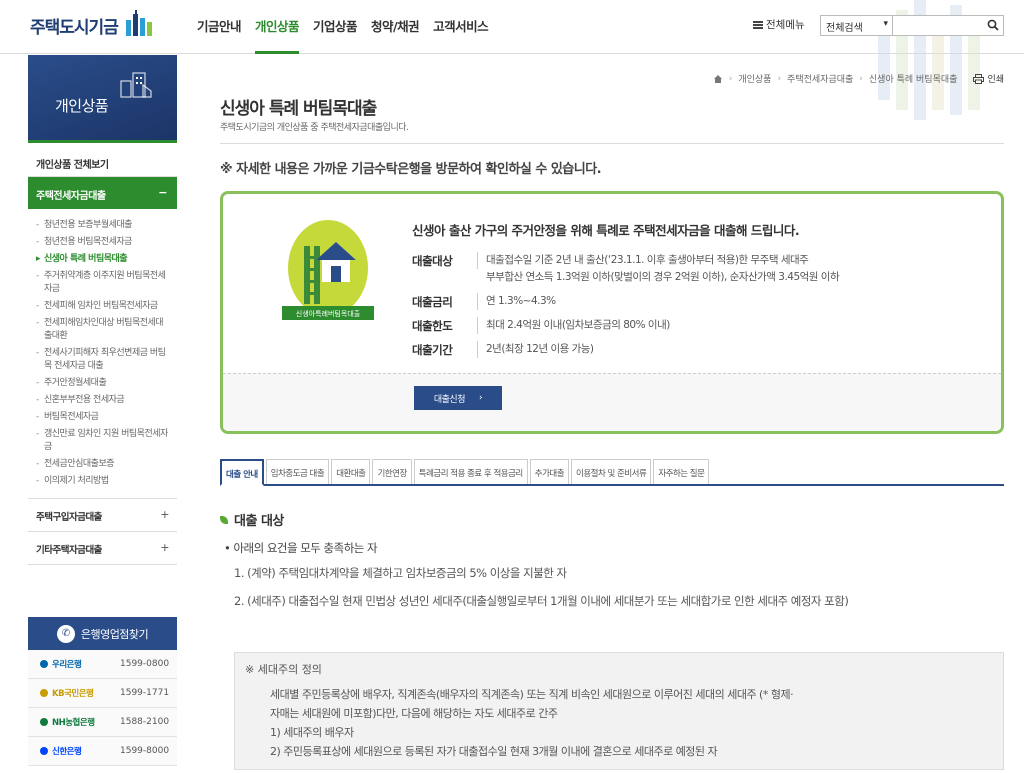 The height and width of the screenshot is (773, 1024). What do you see at coordinates (74, 27) in the screenshot?
I see `logo-text: 주택도시기금` at bounding box center [74, 27].